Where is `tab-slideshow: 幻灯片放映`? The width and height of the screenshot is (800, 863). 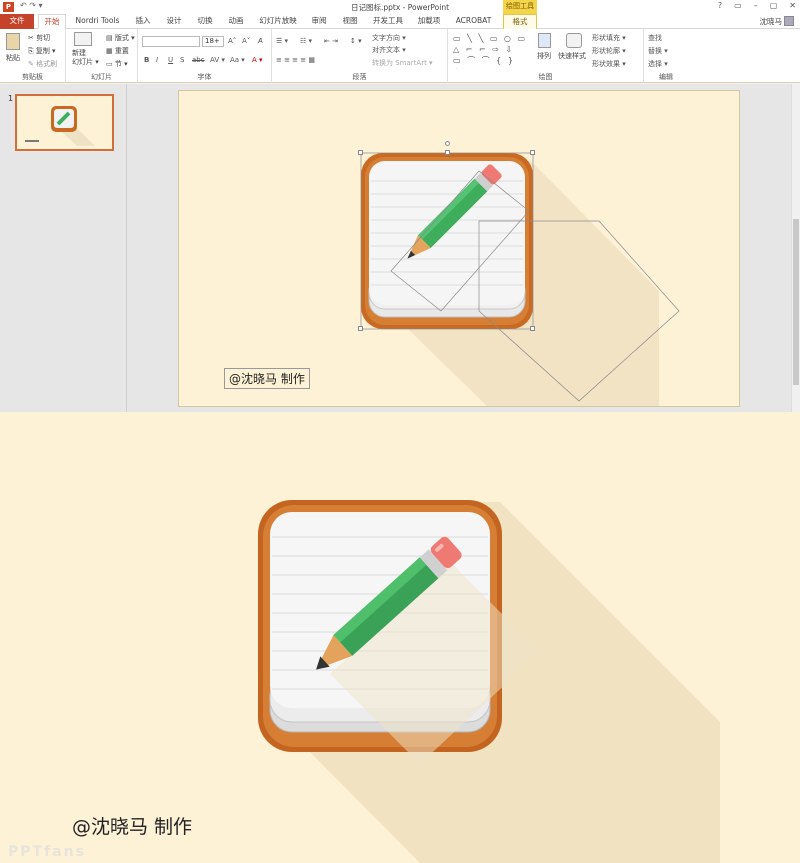
tab-slideshow: 幻灯片放映 is located at coordinates (278, 21).